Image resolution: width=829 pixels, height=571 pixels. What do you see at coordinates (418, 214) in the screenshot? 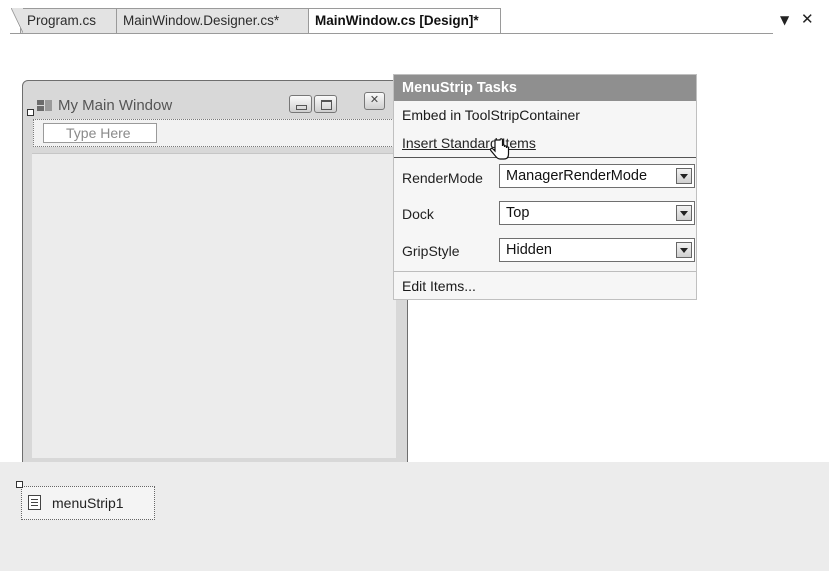
I see `dock-label: Dock` at bounding box center [418, 214].